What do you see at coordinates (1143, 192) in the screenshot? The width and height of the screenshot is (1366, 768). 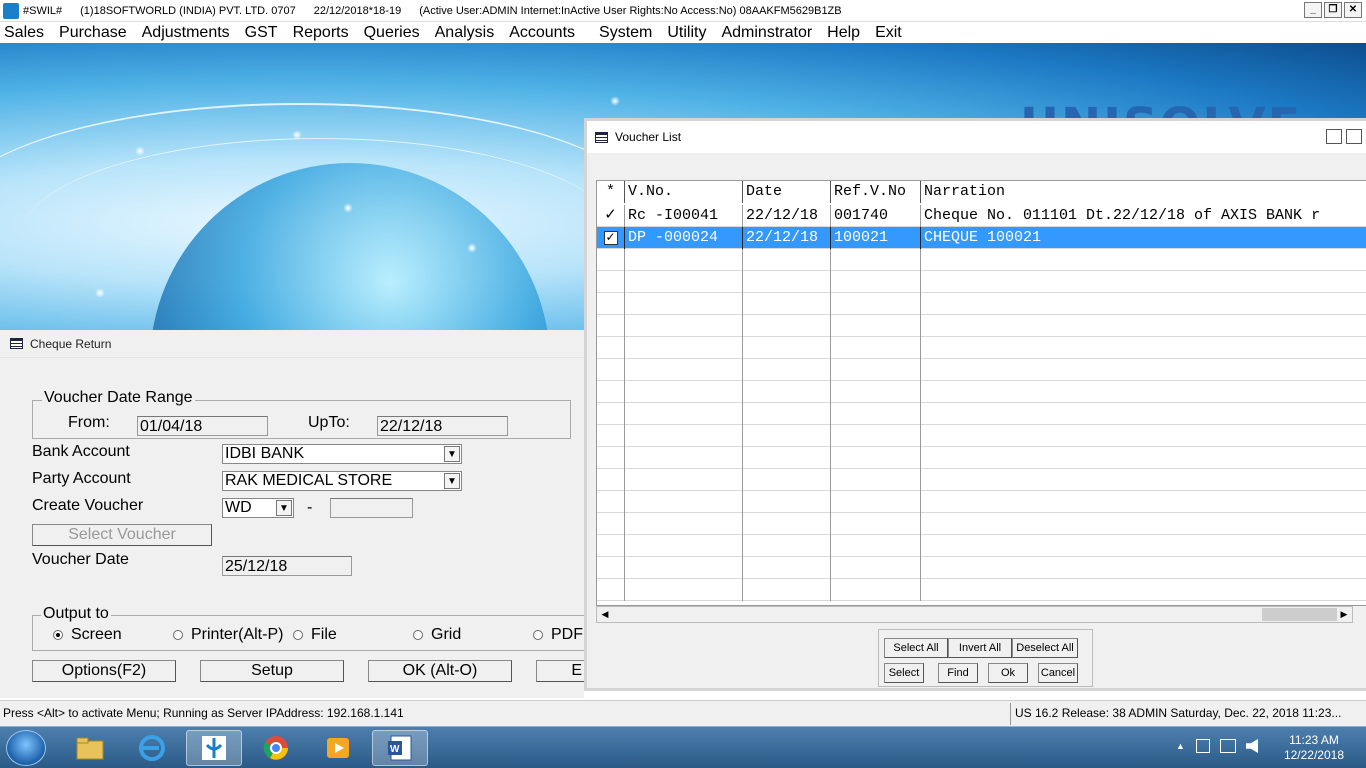 I see `col-narration-header: Narration` at bounding box center [1143, 192].